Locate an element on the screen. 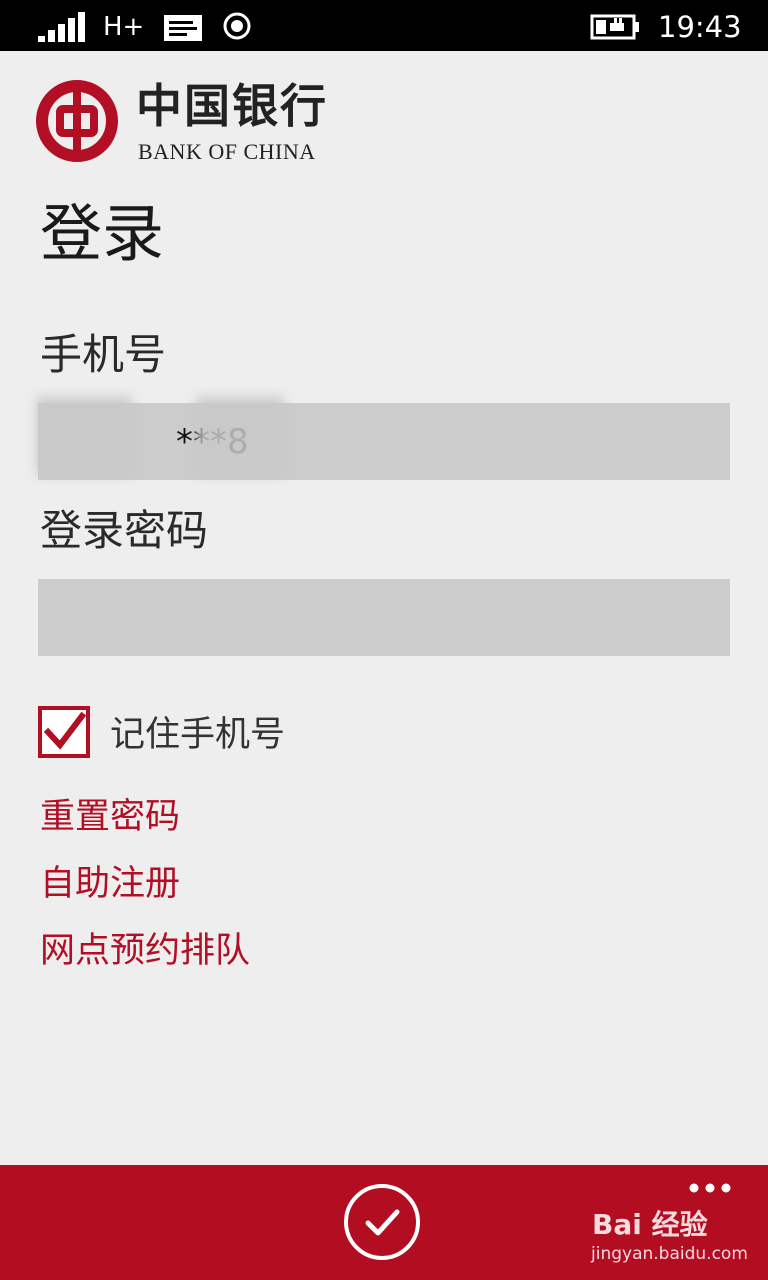 This screenshot has height=1280, width=768. password-input is located at coordinates (384, 617).